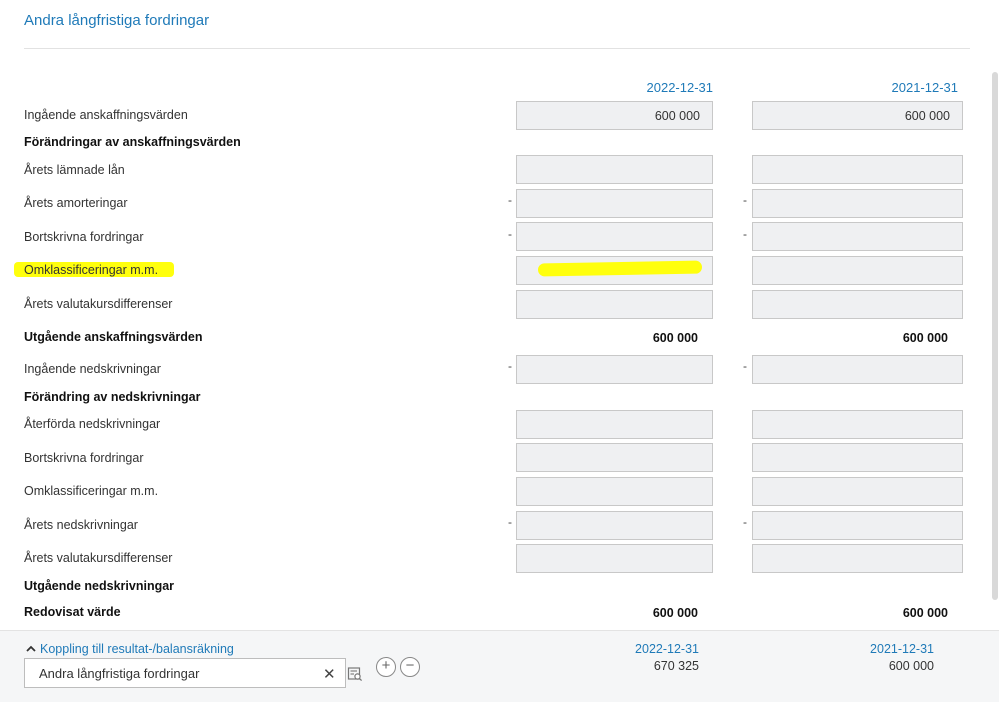 Image resolution: width=999 pixels, height=702 pixels. I want to click on footer-date-2021: 2021-12-31, so click(902, 649).